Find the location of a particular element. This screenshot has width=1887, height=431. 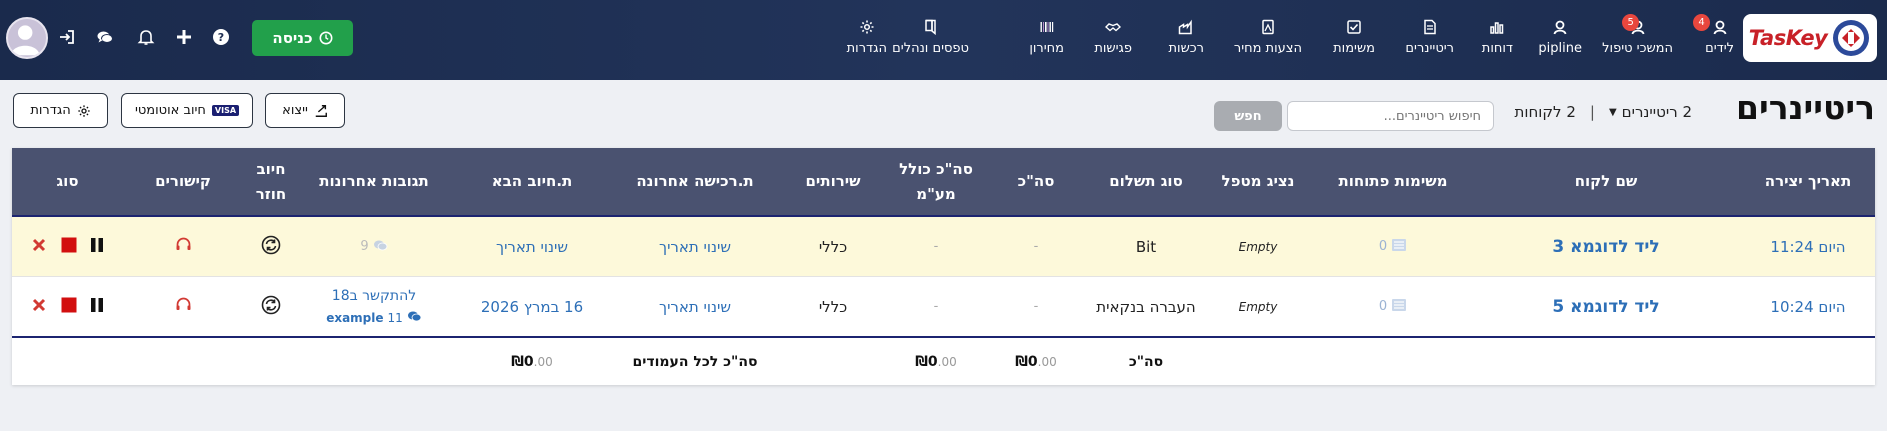

sign-in-icon is located at coordinates (67, 37).